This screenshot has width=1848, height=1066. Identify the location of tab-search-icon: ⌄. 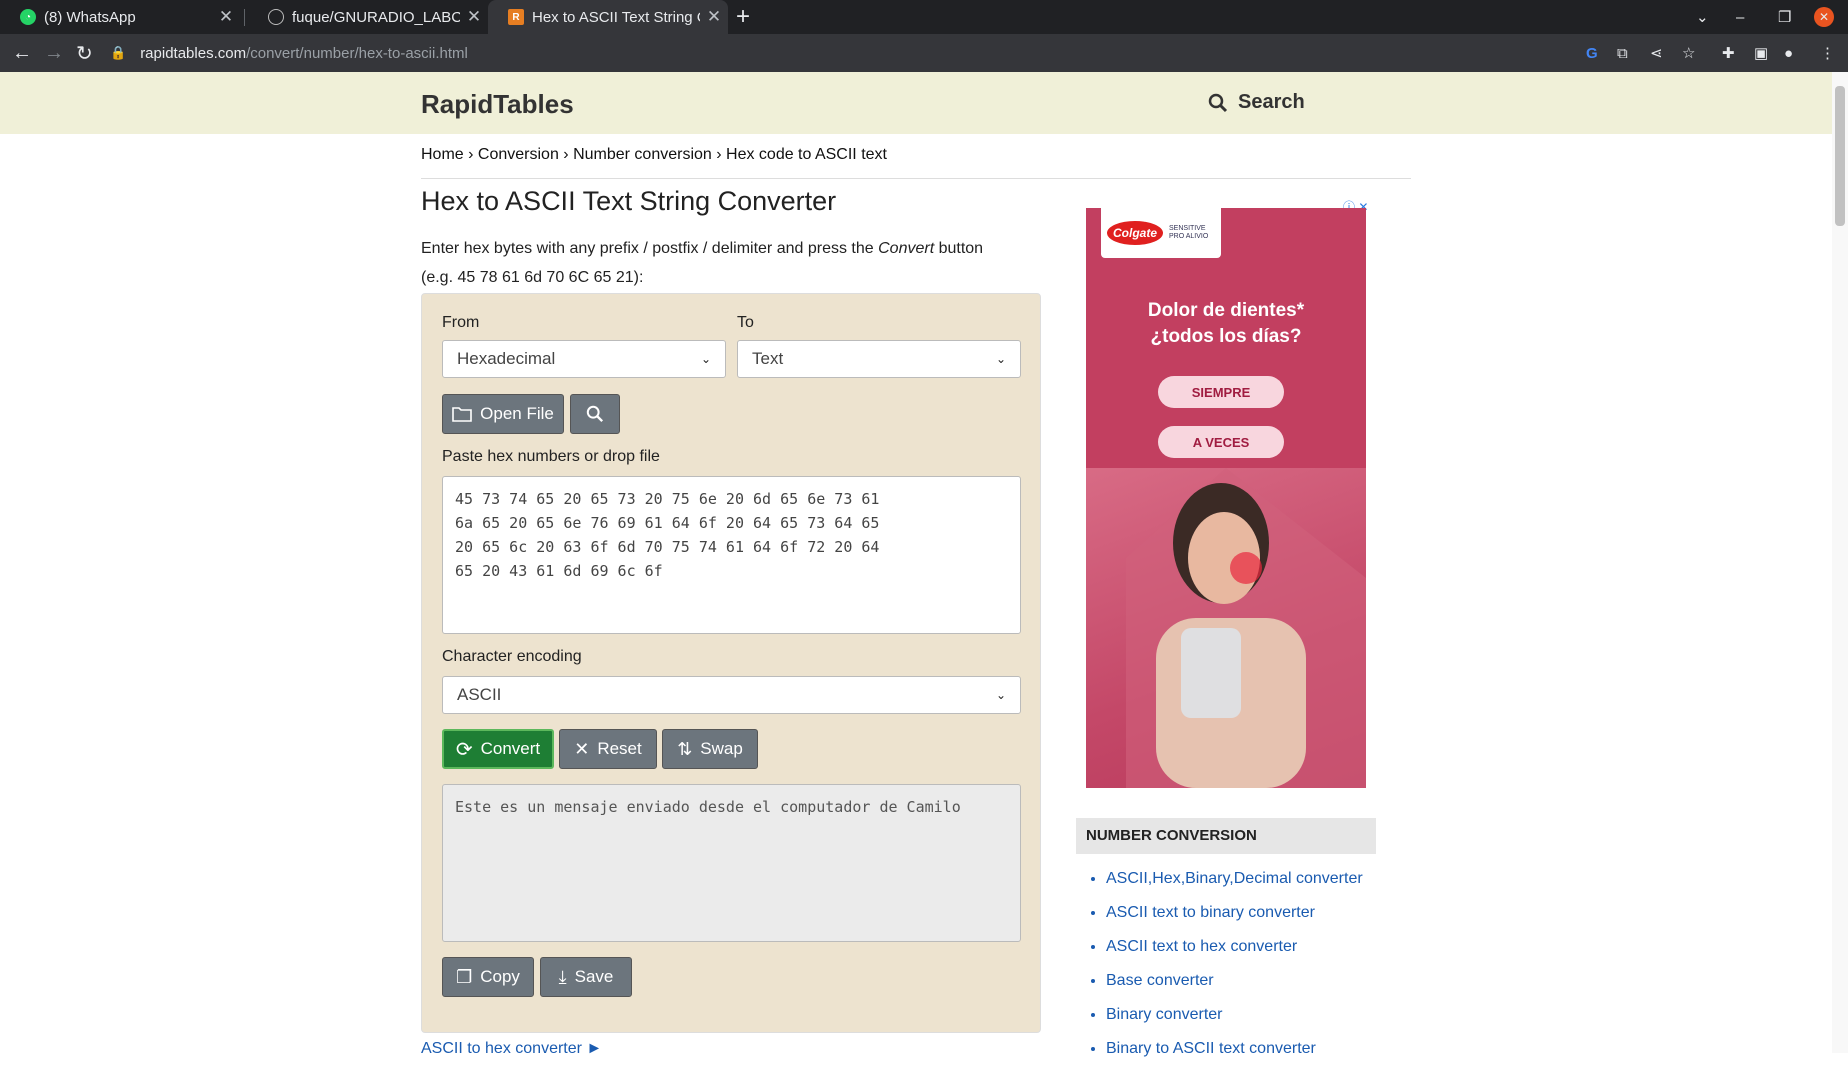
(1702, 17).